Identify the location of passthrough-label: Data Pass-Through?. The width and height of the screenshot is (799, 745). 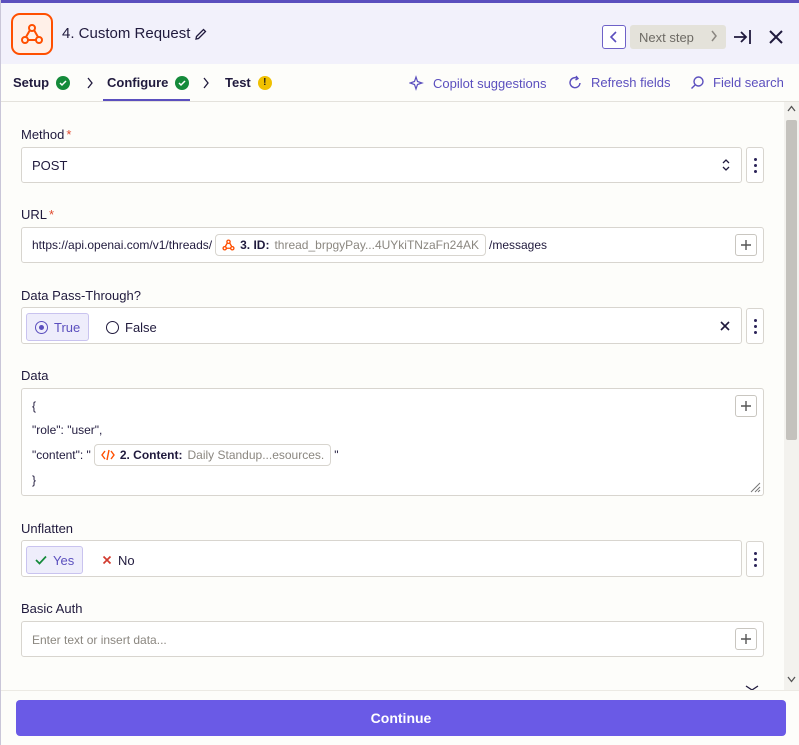
(81, 295).